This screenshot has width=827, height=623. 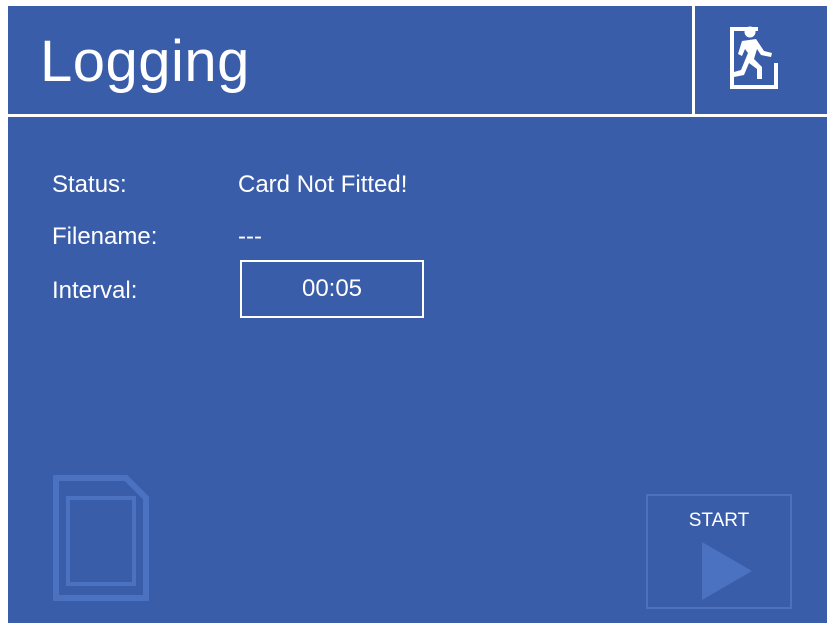 What do you see at coordinates (417, 115) in the screenshot?
I see `header-divider` at bounding box center [417, 115].